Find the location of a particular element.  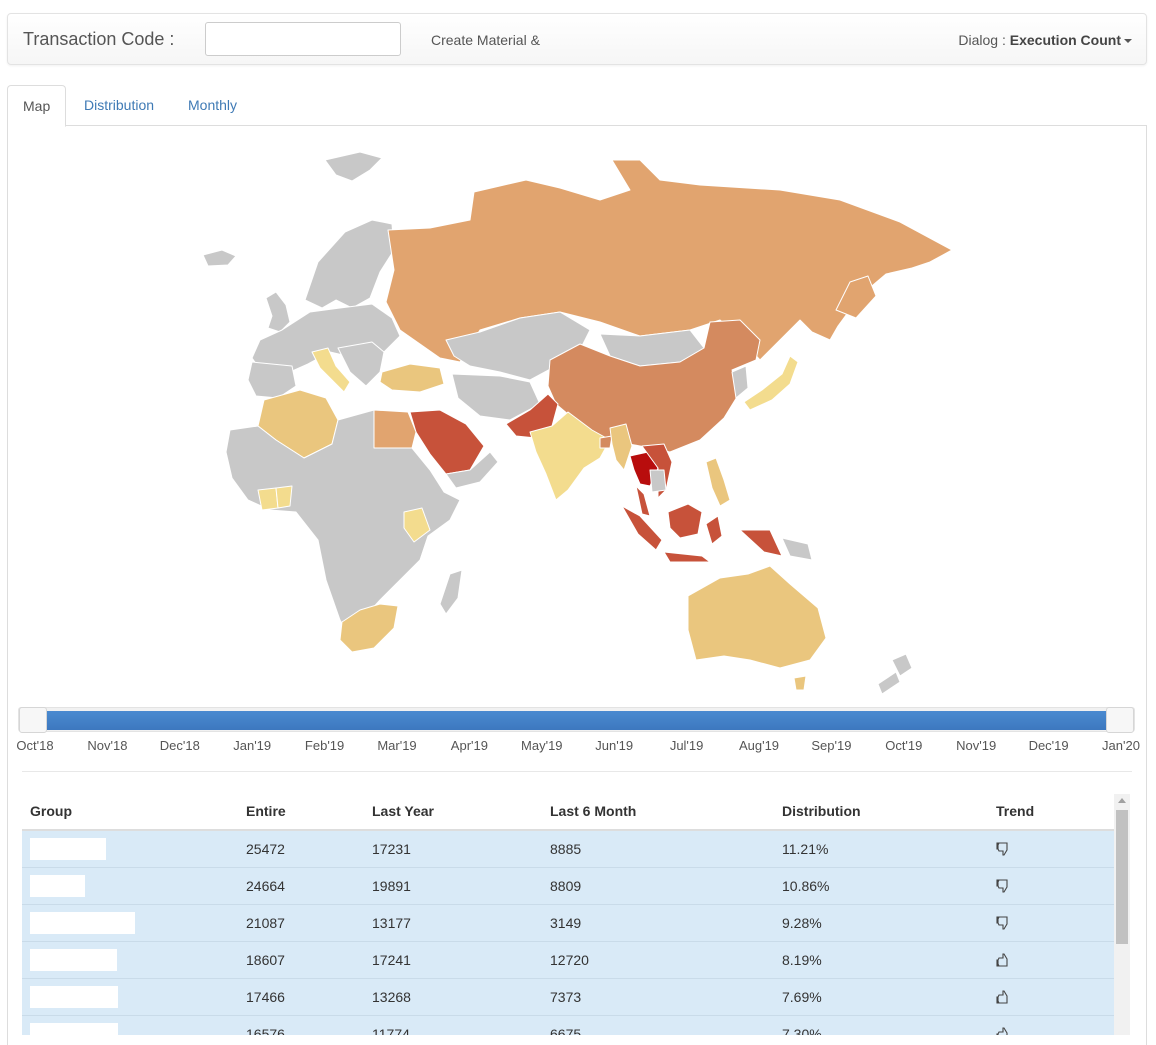

map-region-java is located at coordinates (687, 557).